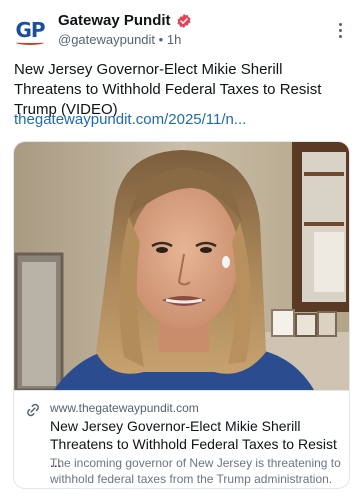  What do you see at coordinates (340, 30) in the screenshot?
I see `more-options-icon` at bounding box center [340, 30].